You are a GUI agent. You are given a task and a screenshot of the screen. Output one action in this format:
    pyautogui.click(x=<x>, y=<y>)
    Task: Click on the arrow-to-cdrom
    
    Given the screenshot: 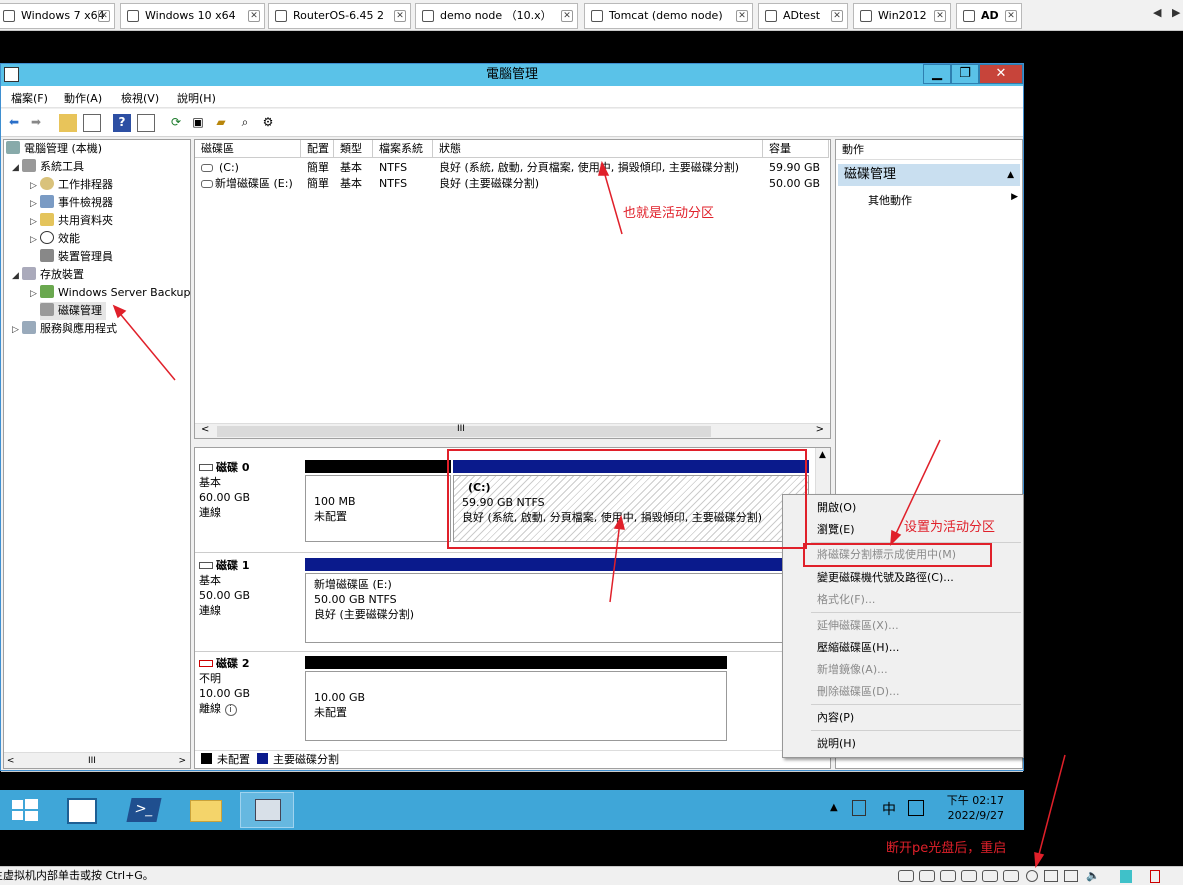 What is the action you would take?
    pyautogui.click(x=1051, y=808)
    